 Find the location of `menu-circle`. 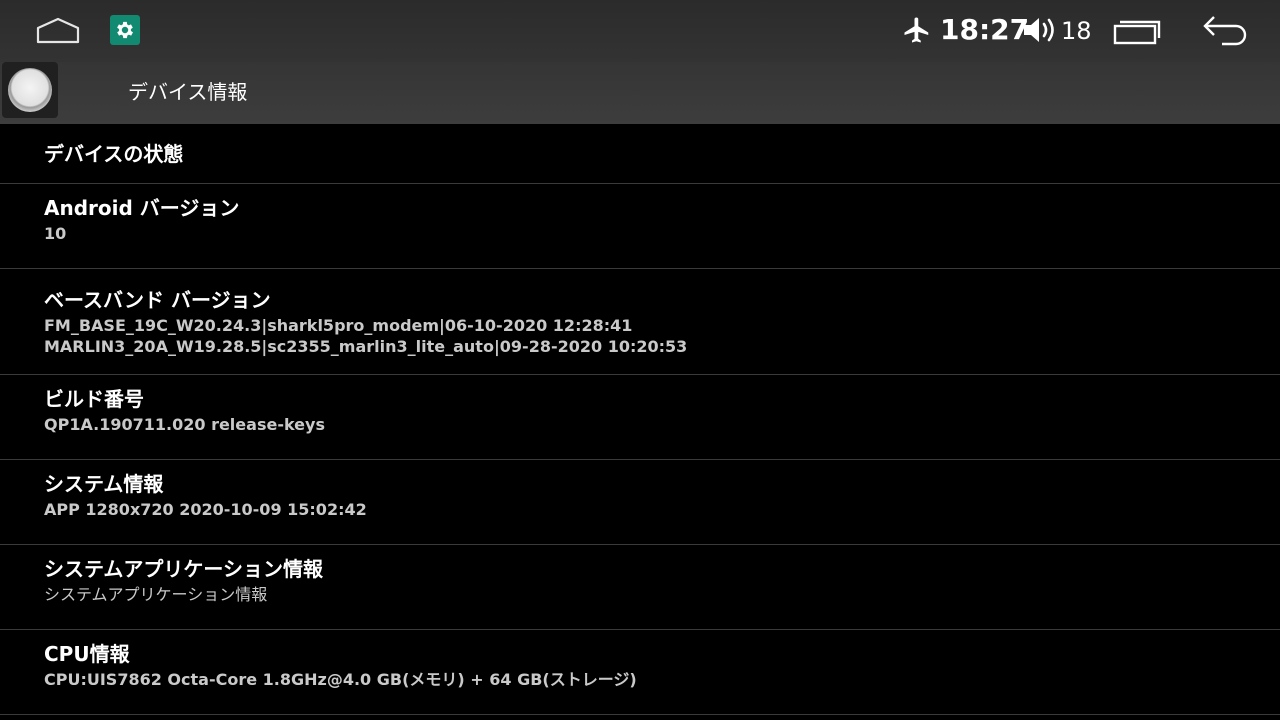

menu-circle is located at coordinates (30, 90).